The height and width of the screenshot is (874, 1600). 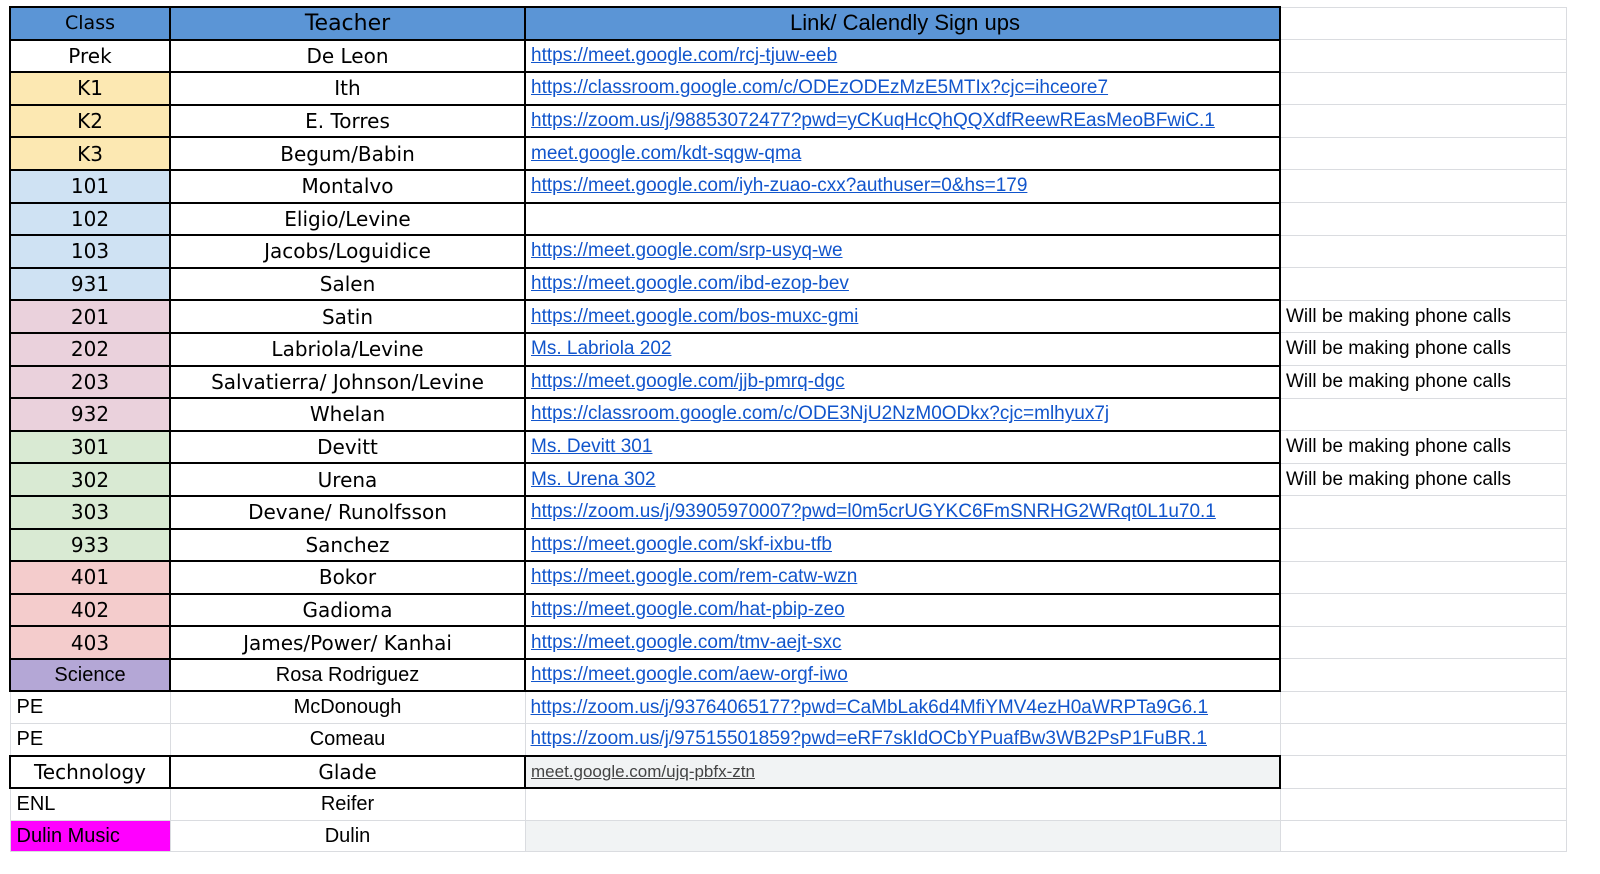 I want to click on class-cell: Technology, so click(x=90, y=772).